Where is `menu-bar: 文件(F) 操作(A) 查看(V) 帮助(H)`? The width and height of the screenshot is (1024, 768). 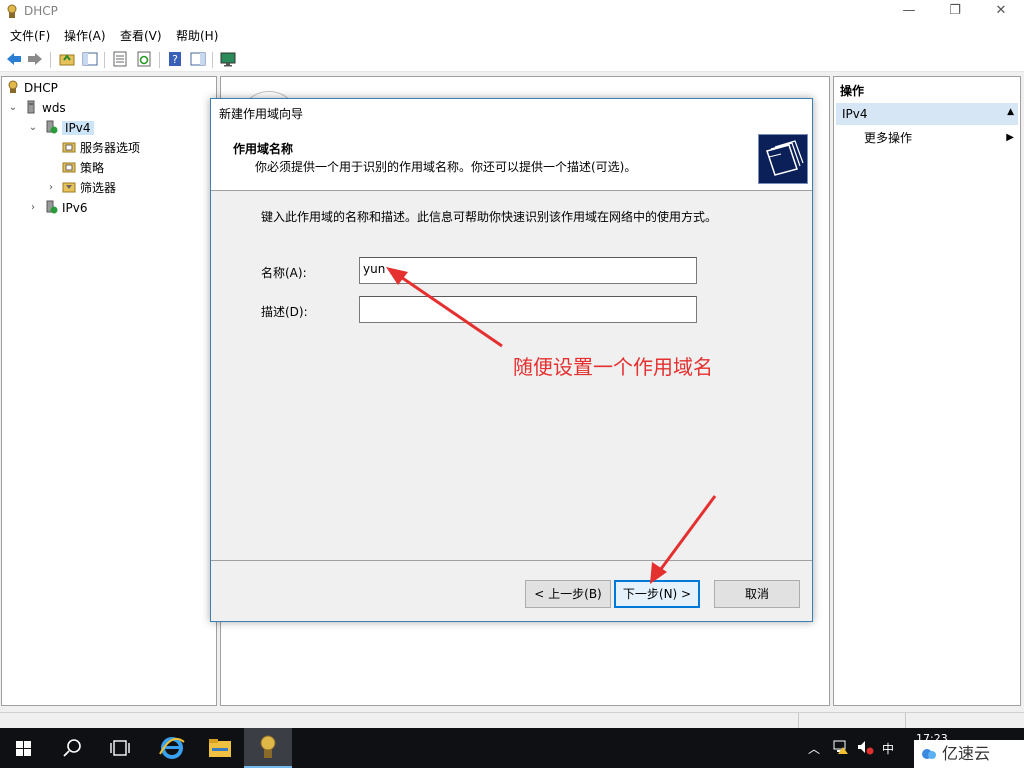
menu-bar: 文件(F) 操作(A) 查看(V) 帮助(H) is located at coordinates (512, 34).